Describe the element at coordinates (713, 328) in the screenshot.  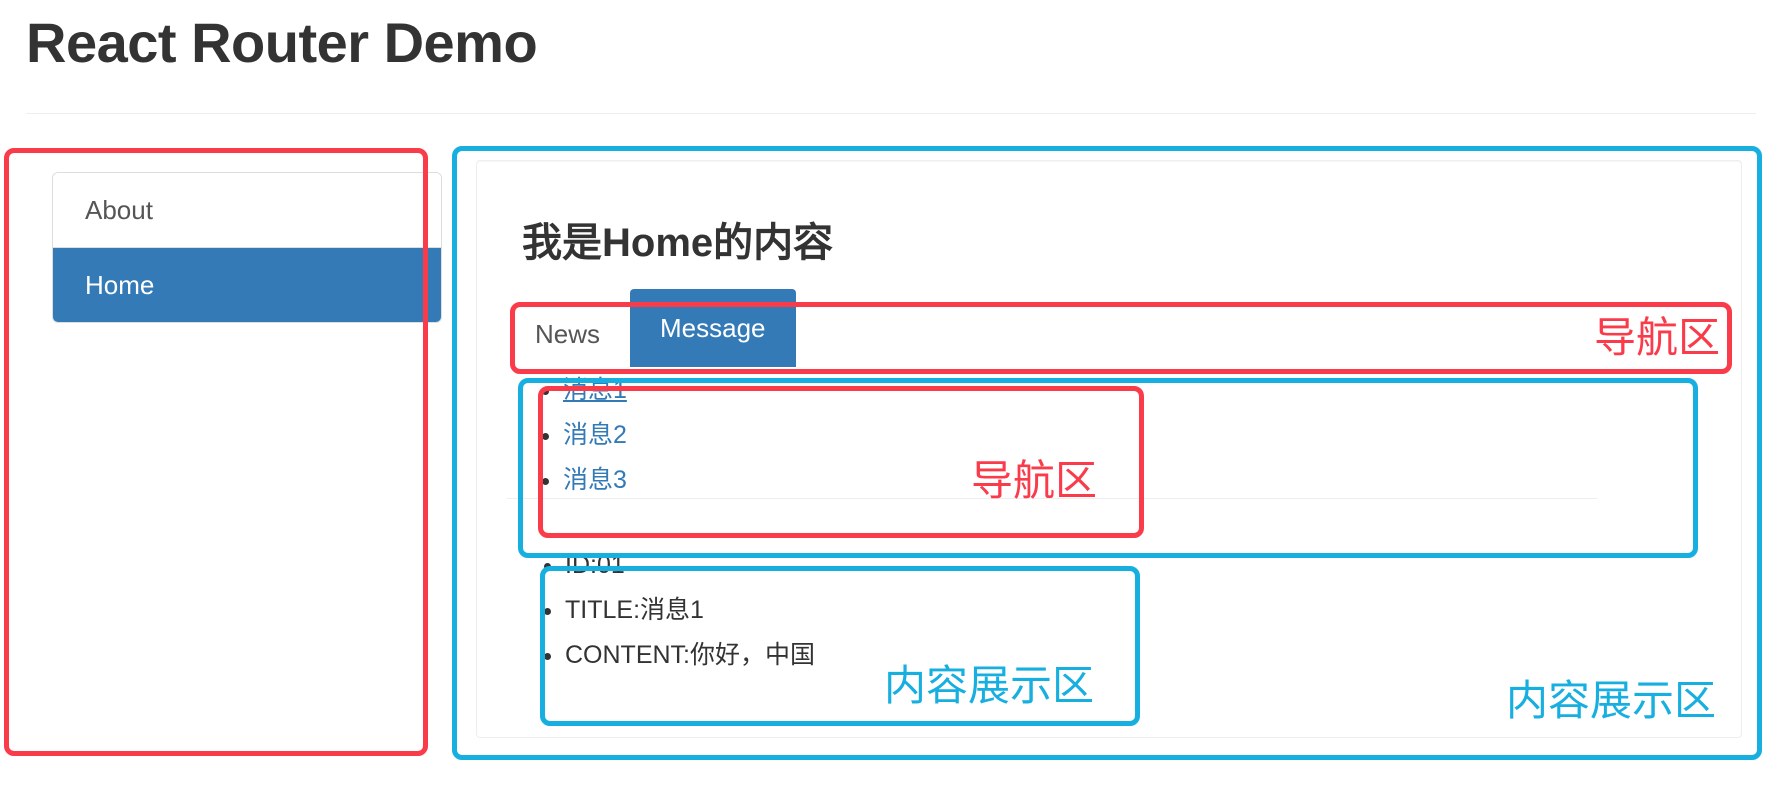
I see `tab-message: Message` at that location.